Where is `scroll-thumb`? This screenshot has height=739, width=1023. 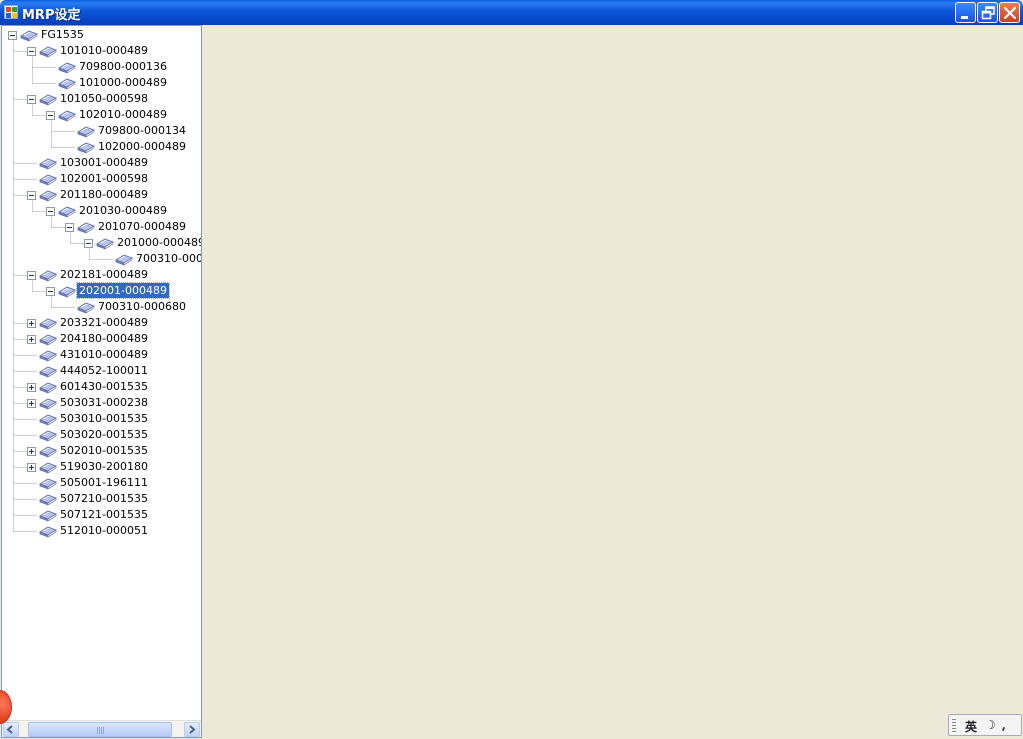 scroll-thumb is located at coordinates (100, 729).